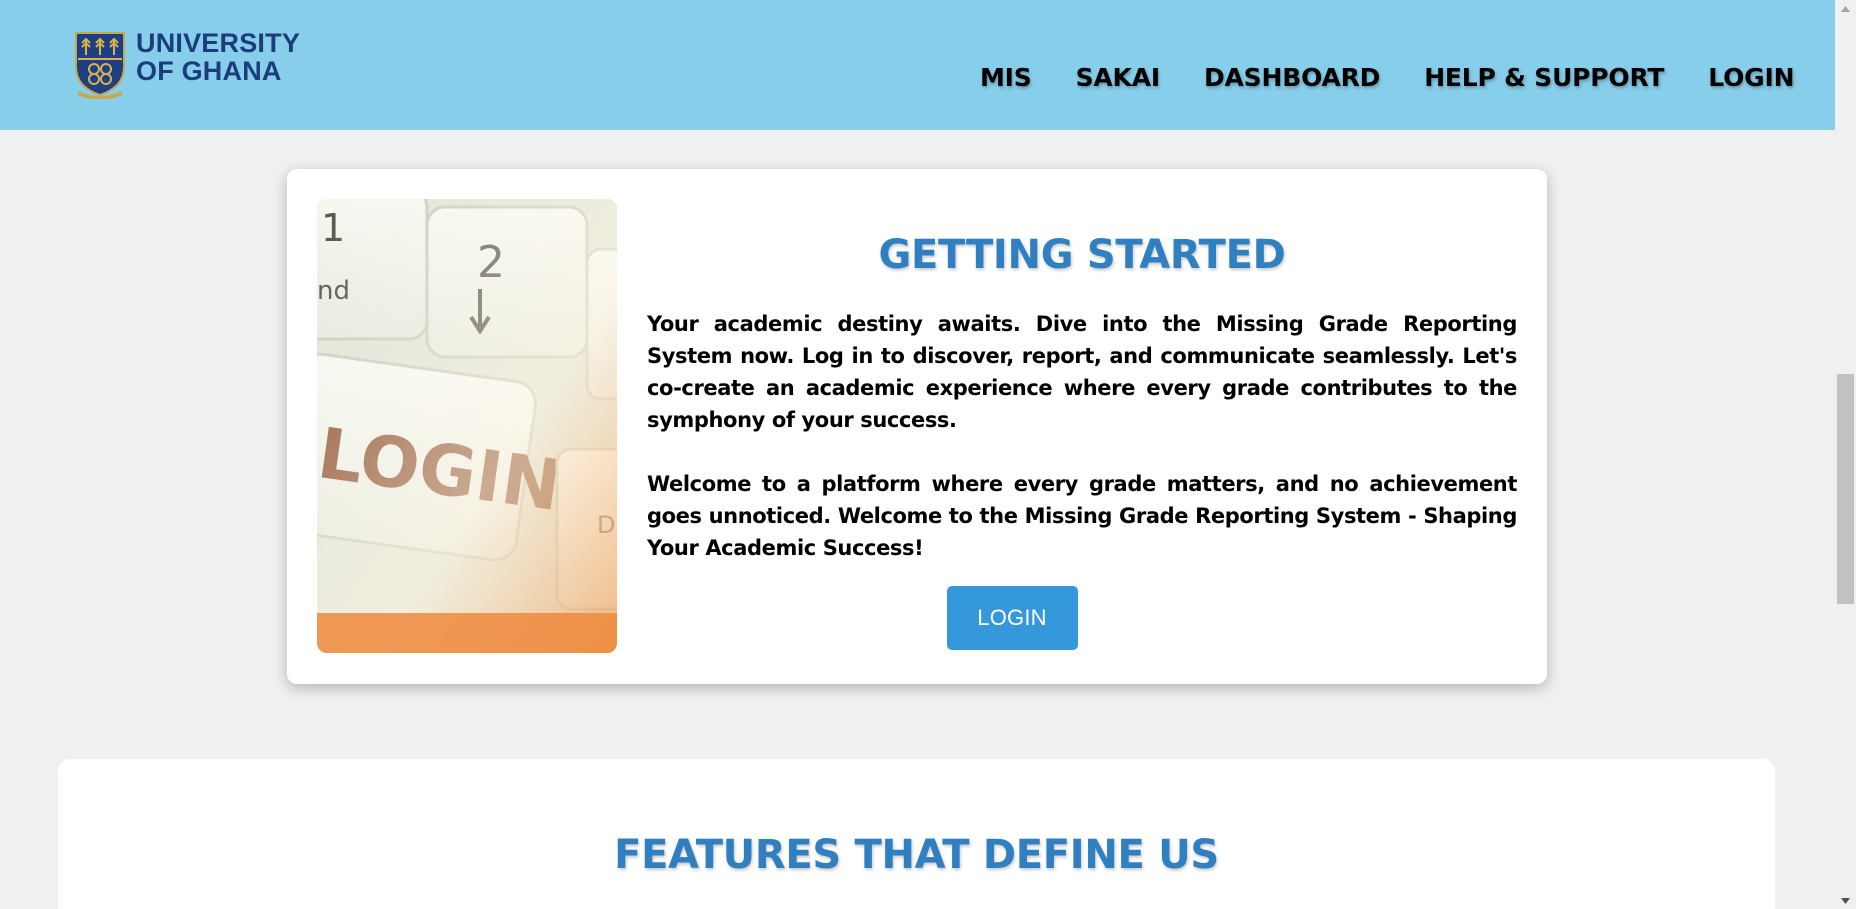 Image resolution: width=1856 pixels, height=909 pixels. I want to click on main-nav: MIS SAKAI DASHBOARD HELP & SUPPORT LOGIN, so click(1387, 78).